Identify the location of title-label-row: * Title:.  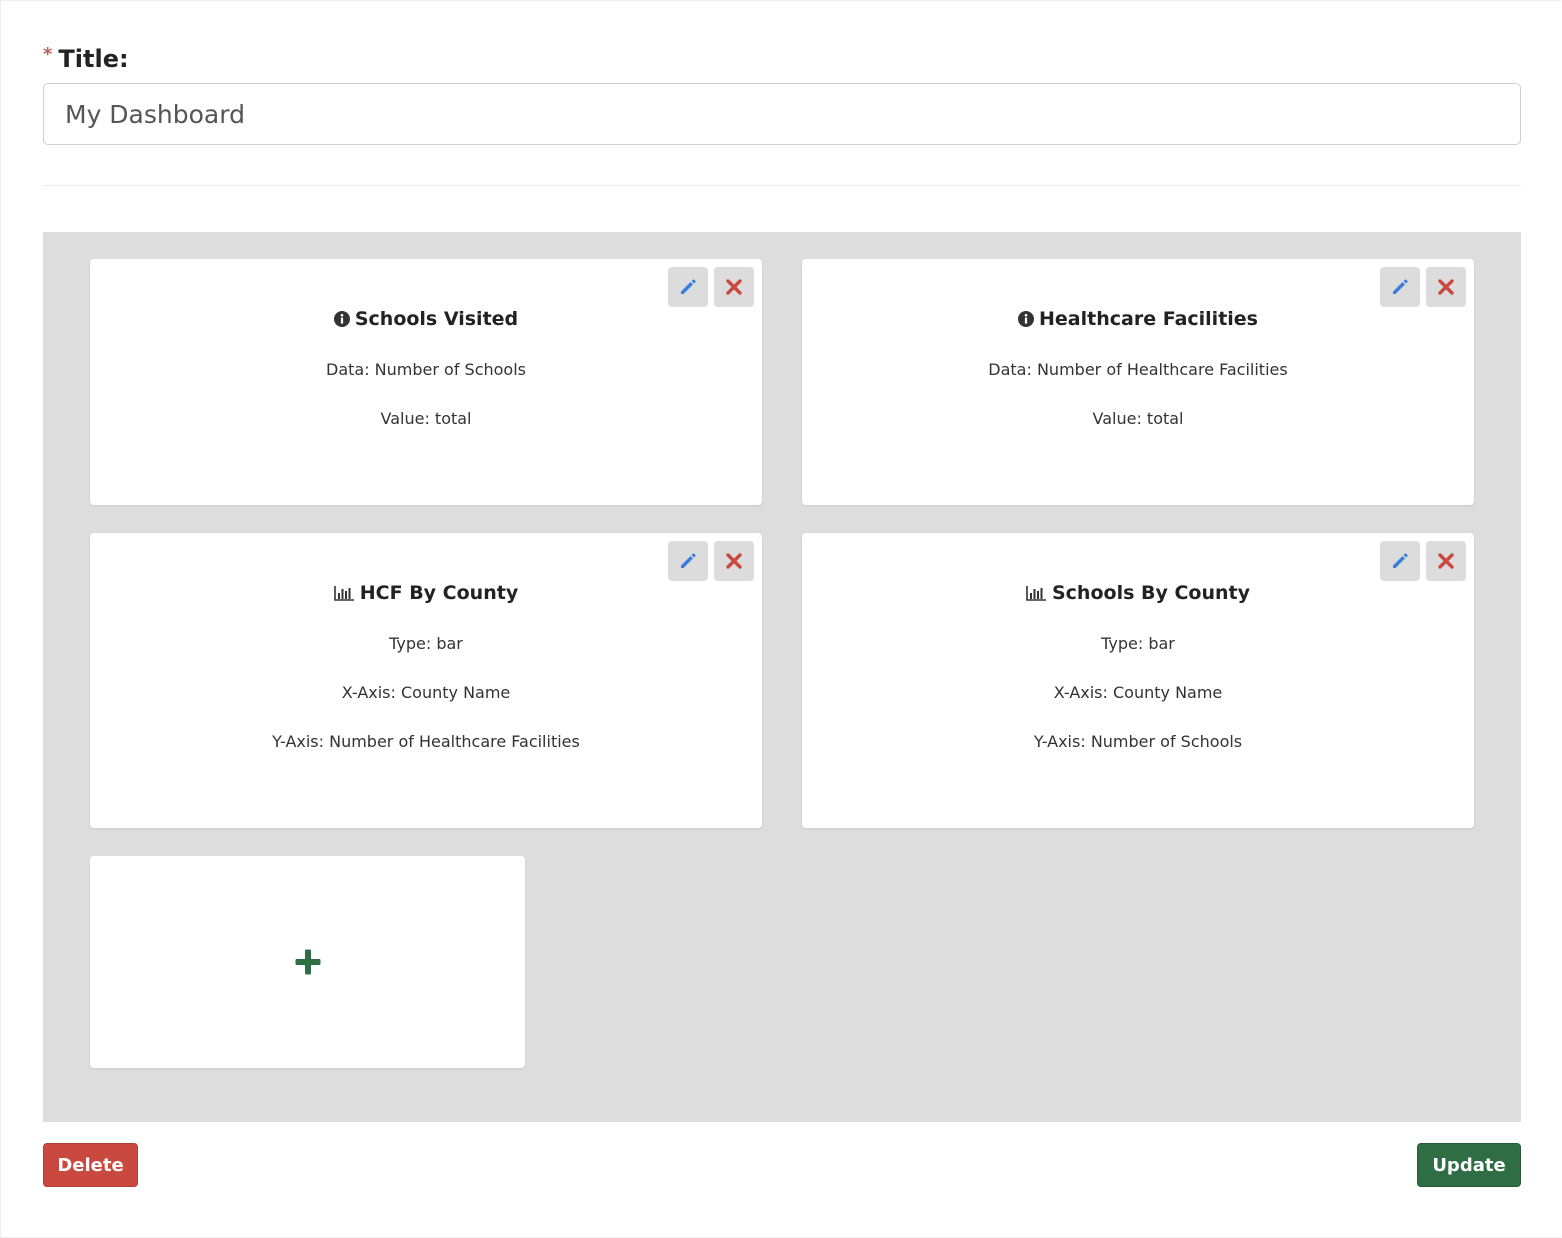
(86, 59).